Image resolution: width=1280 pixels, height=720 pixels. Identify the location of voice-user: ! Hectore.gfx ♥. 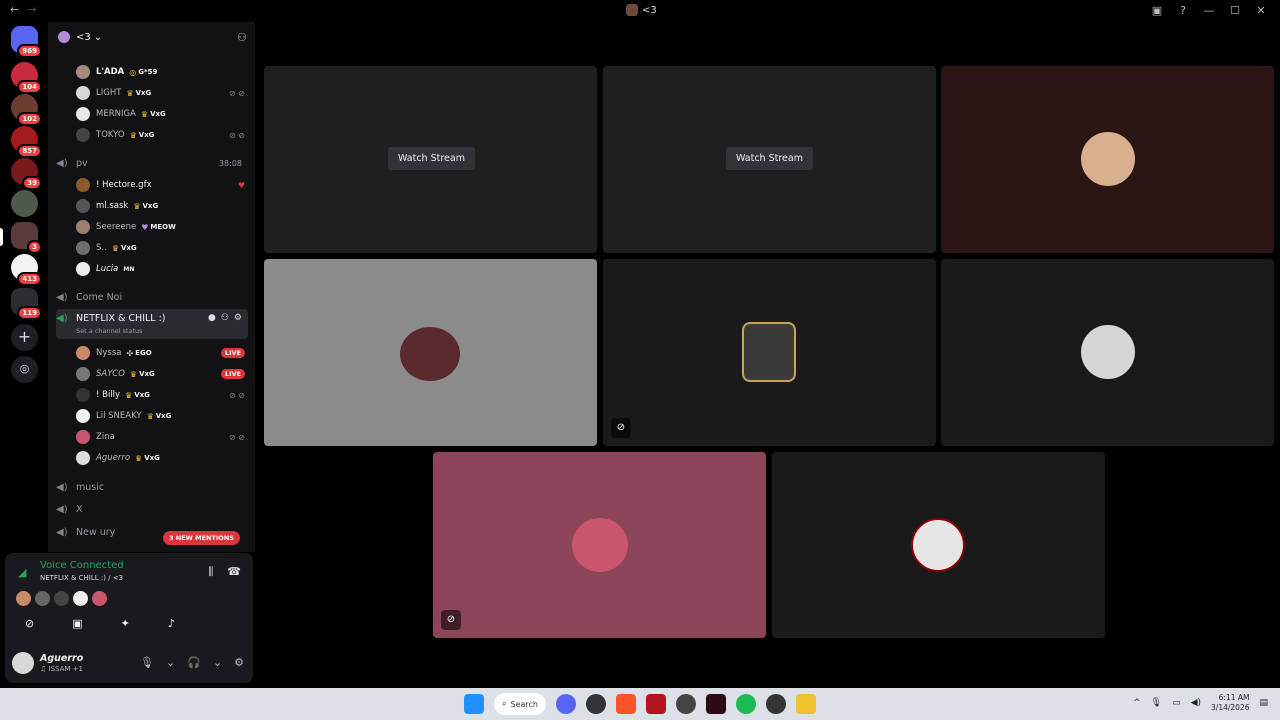
(163, 185).